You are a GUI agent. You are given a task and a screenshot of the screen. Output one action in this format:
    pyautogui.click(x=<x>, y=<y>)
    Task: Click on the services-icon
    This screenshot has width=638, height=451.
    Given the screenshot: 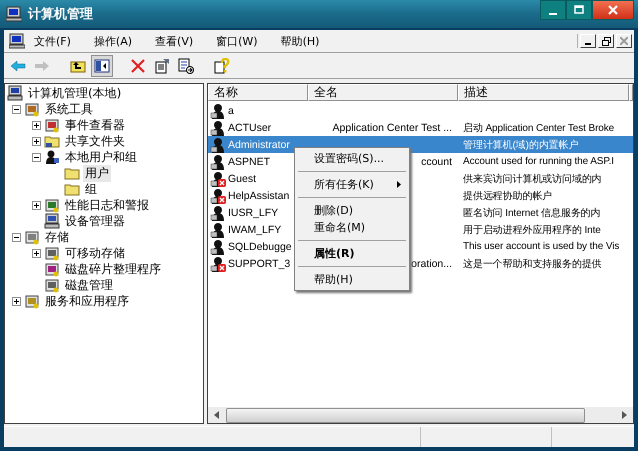 What is the action you would take?
    pyautogui.click(x=32, y=301)
    